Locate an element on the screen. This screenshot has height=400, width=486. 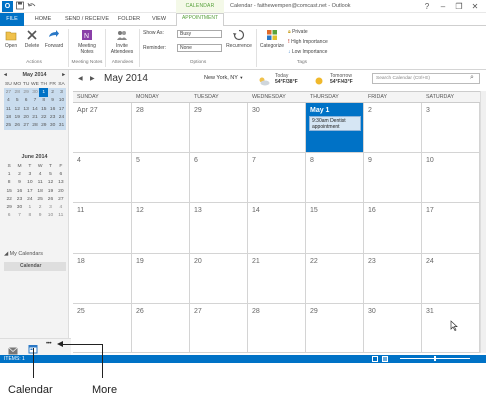
prev-month-icon: ◀ is located at coordinates (80, 78).